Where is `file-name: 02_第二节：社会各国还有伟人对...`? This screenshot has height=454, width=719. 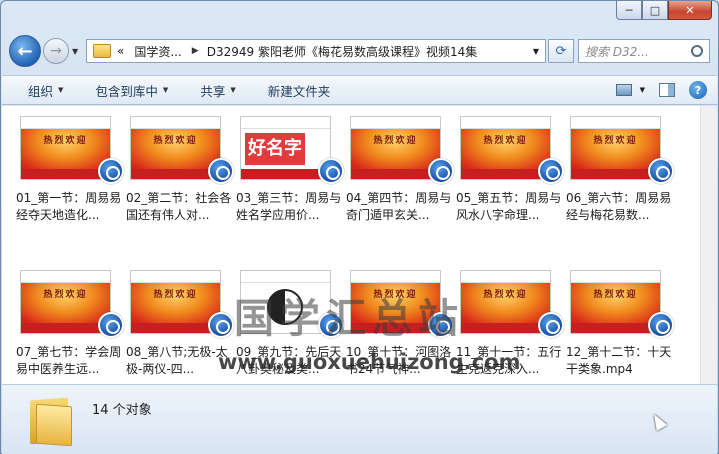
file-name: 02_第二节：社会各国还有伟人对... is located at coordinates (179, 207).